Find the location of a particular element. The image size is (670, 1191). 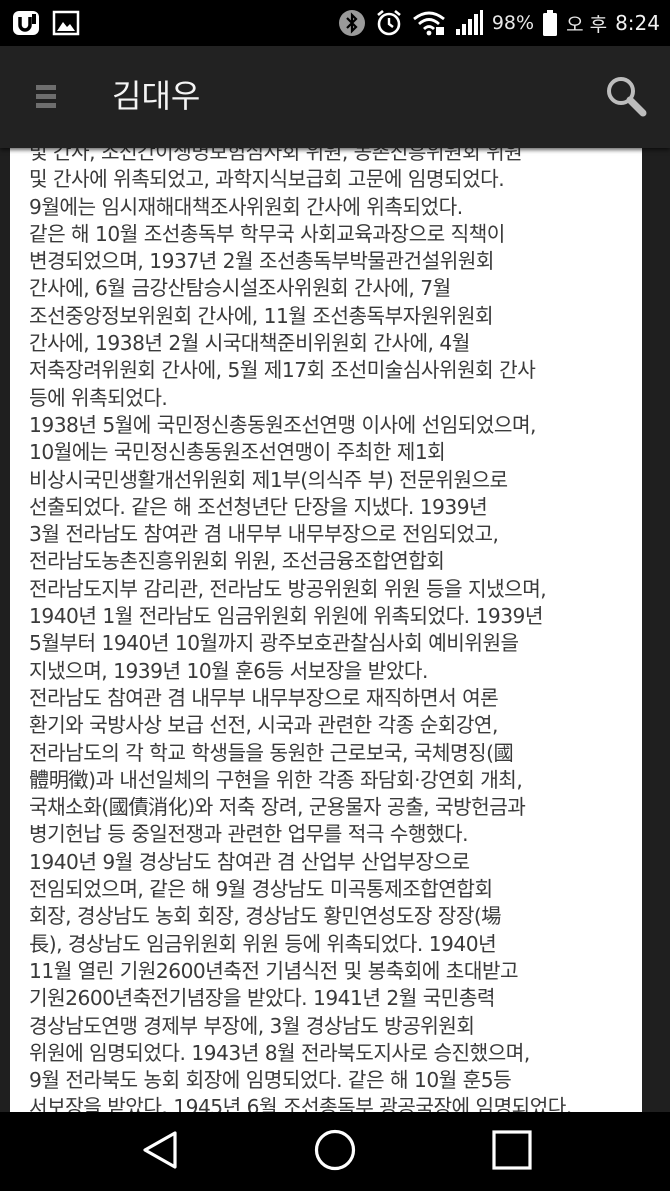

article-line: 같은 해 10월 조선총독부 학무국 사회교육과장으로 직책이 is located at coordinates (267, 233).